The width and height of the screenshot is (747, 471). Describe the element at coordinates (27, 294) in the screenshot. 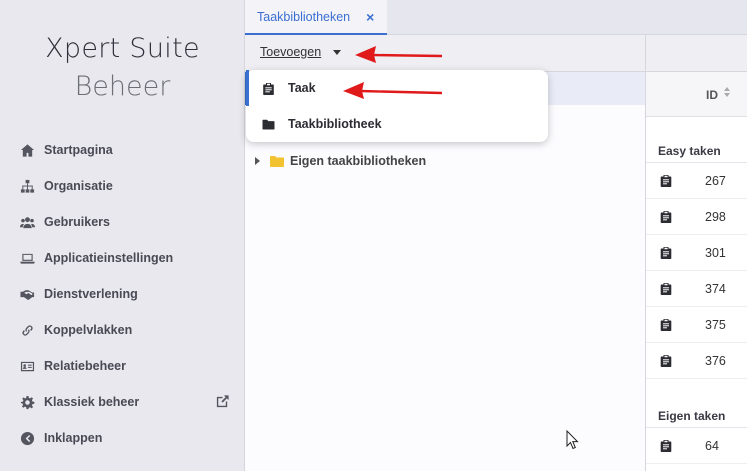

I see `handshake-icon` at that location.